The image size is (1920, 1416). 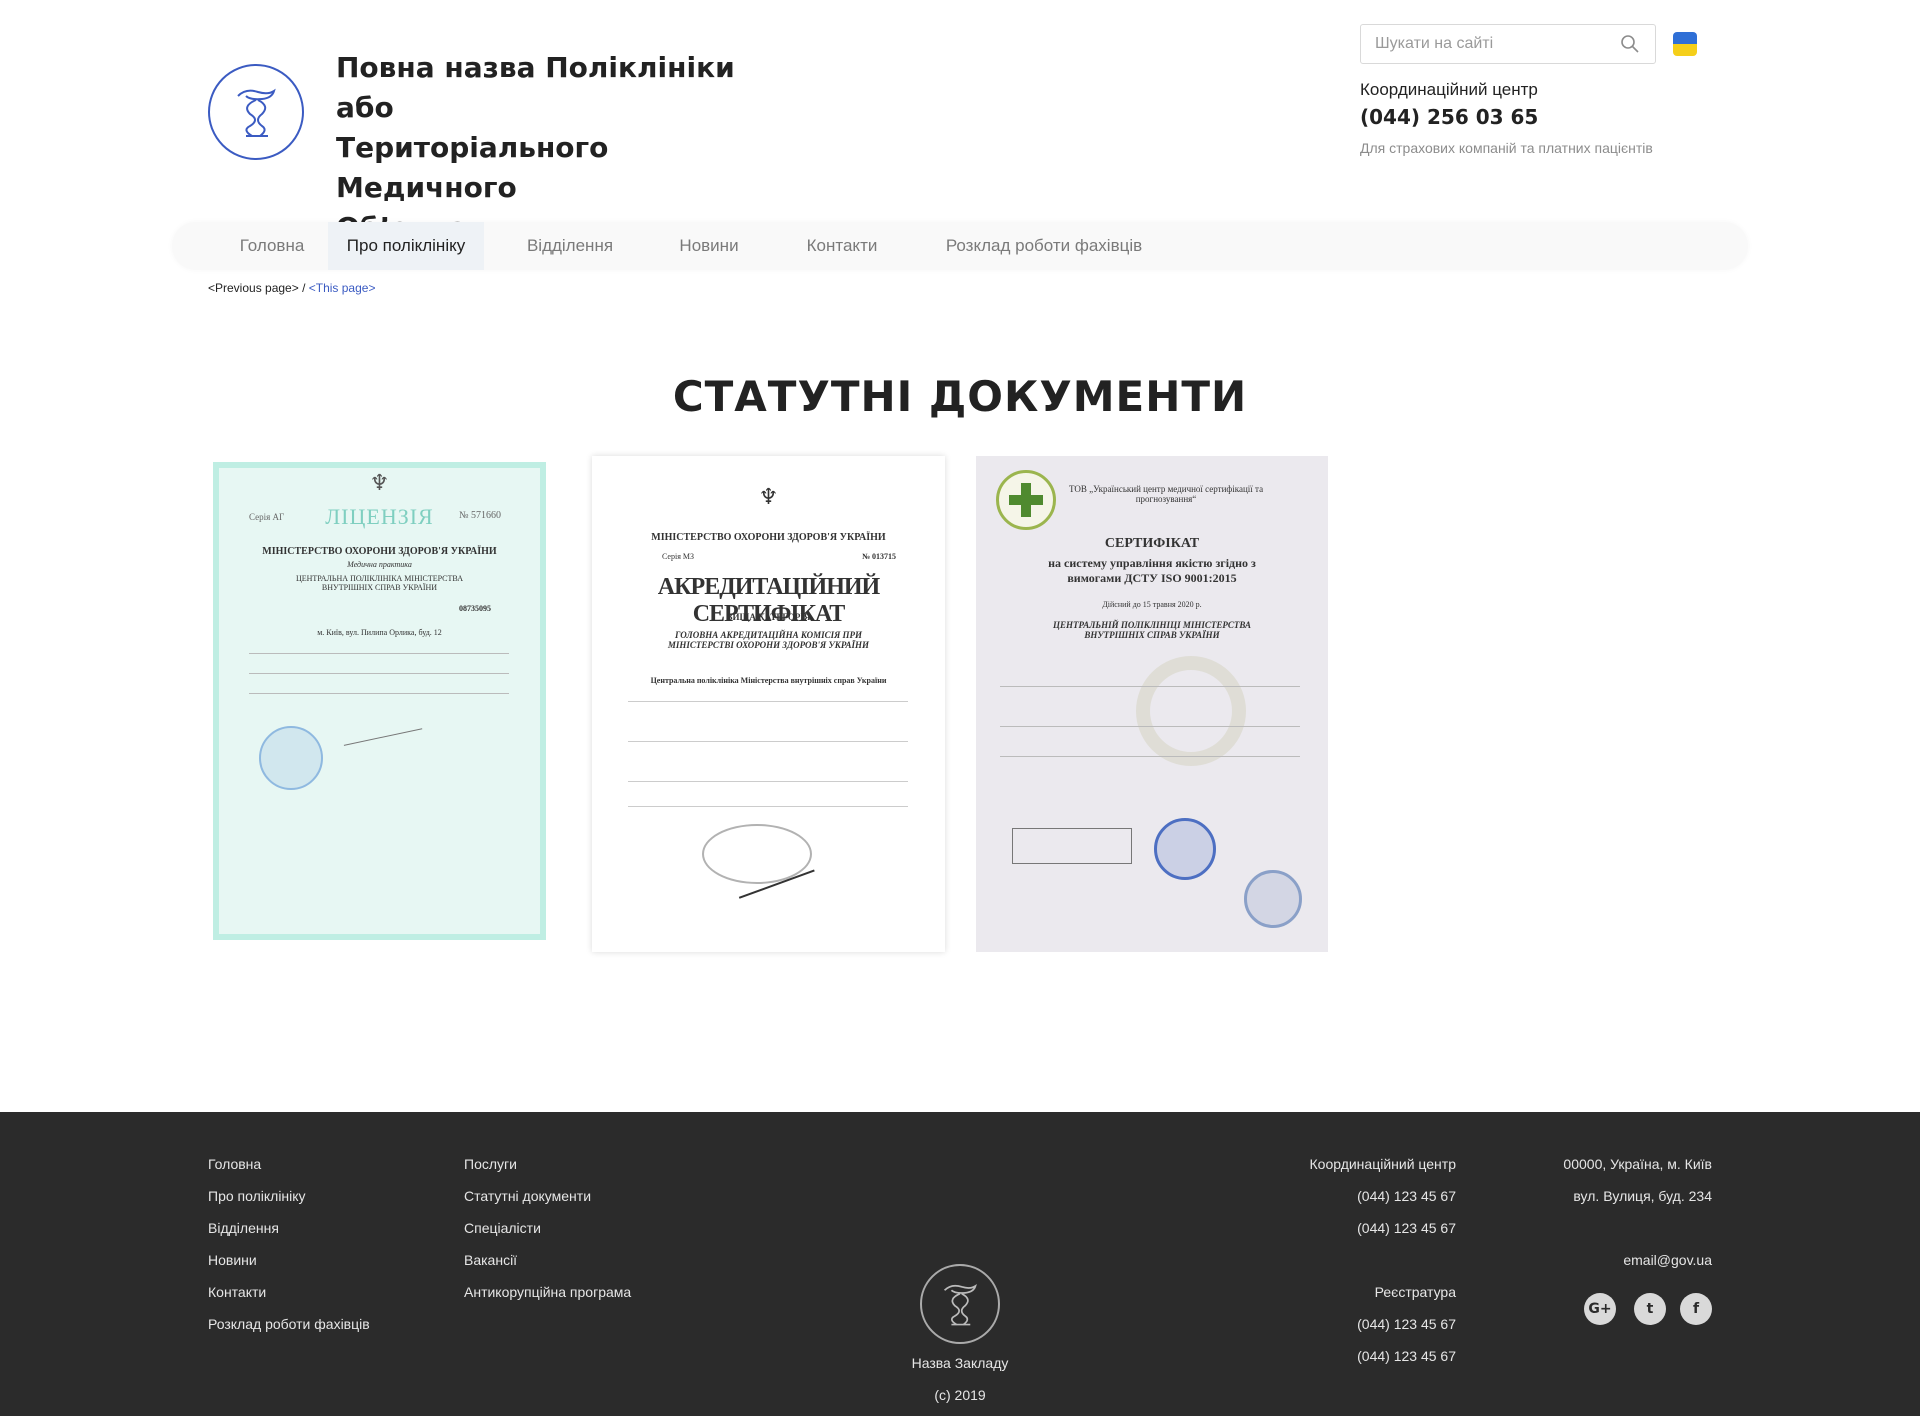 What do you see at coordinates (1642, 1196) in the screenshot?
I see `footer-address-line: вул. Вулиця, буд. 234` at bounding box center [1642, 1196].